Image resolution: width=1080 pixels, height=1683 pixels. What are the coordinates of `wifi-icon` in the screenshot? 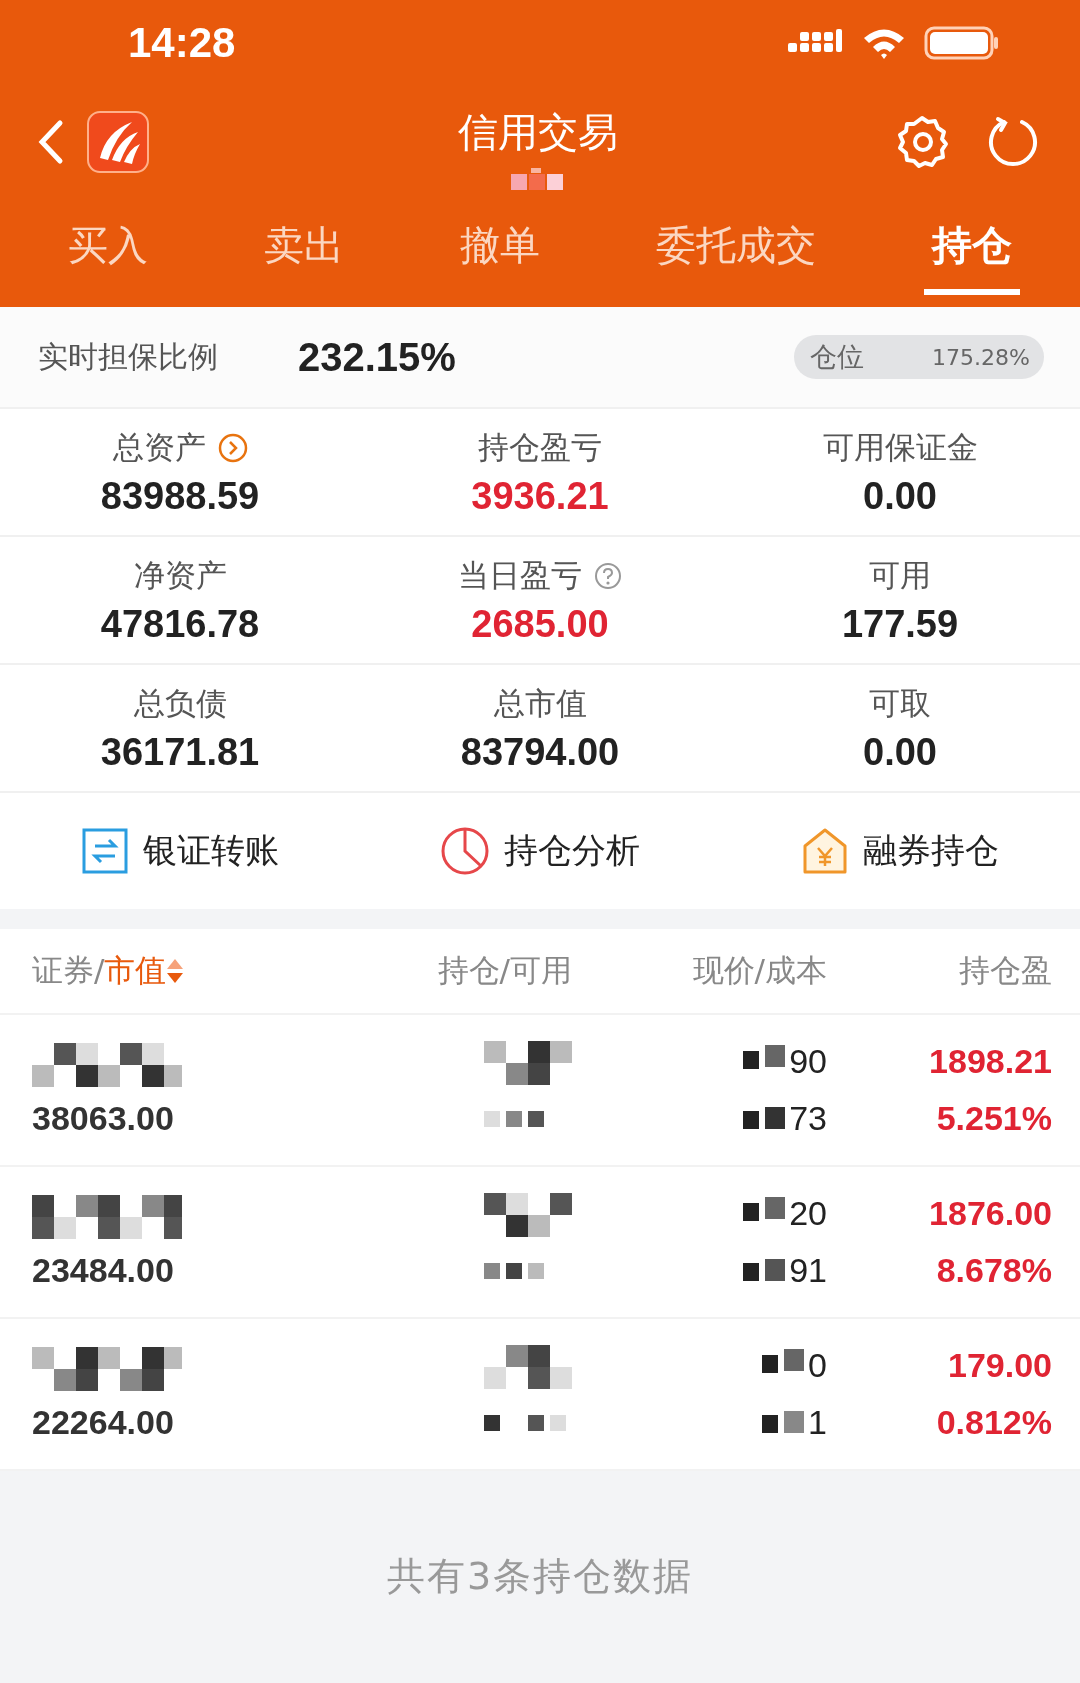 It's located at (884, 43).